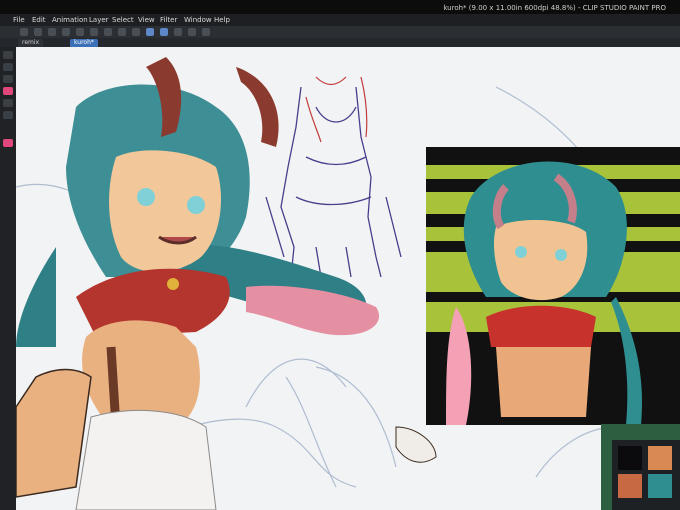 This screenshot has width=680, height=510. I want to click on ruler-icon, so click(150, 32).